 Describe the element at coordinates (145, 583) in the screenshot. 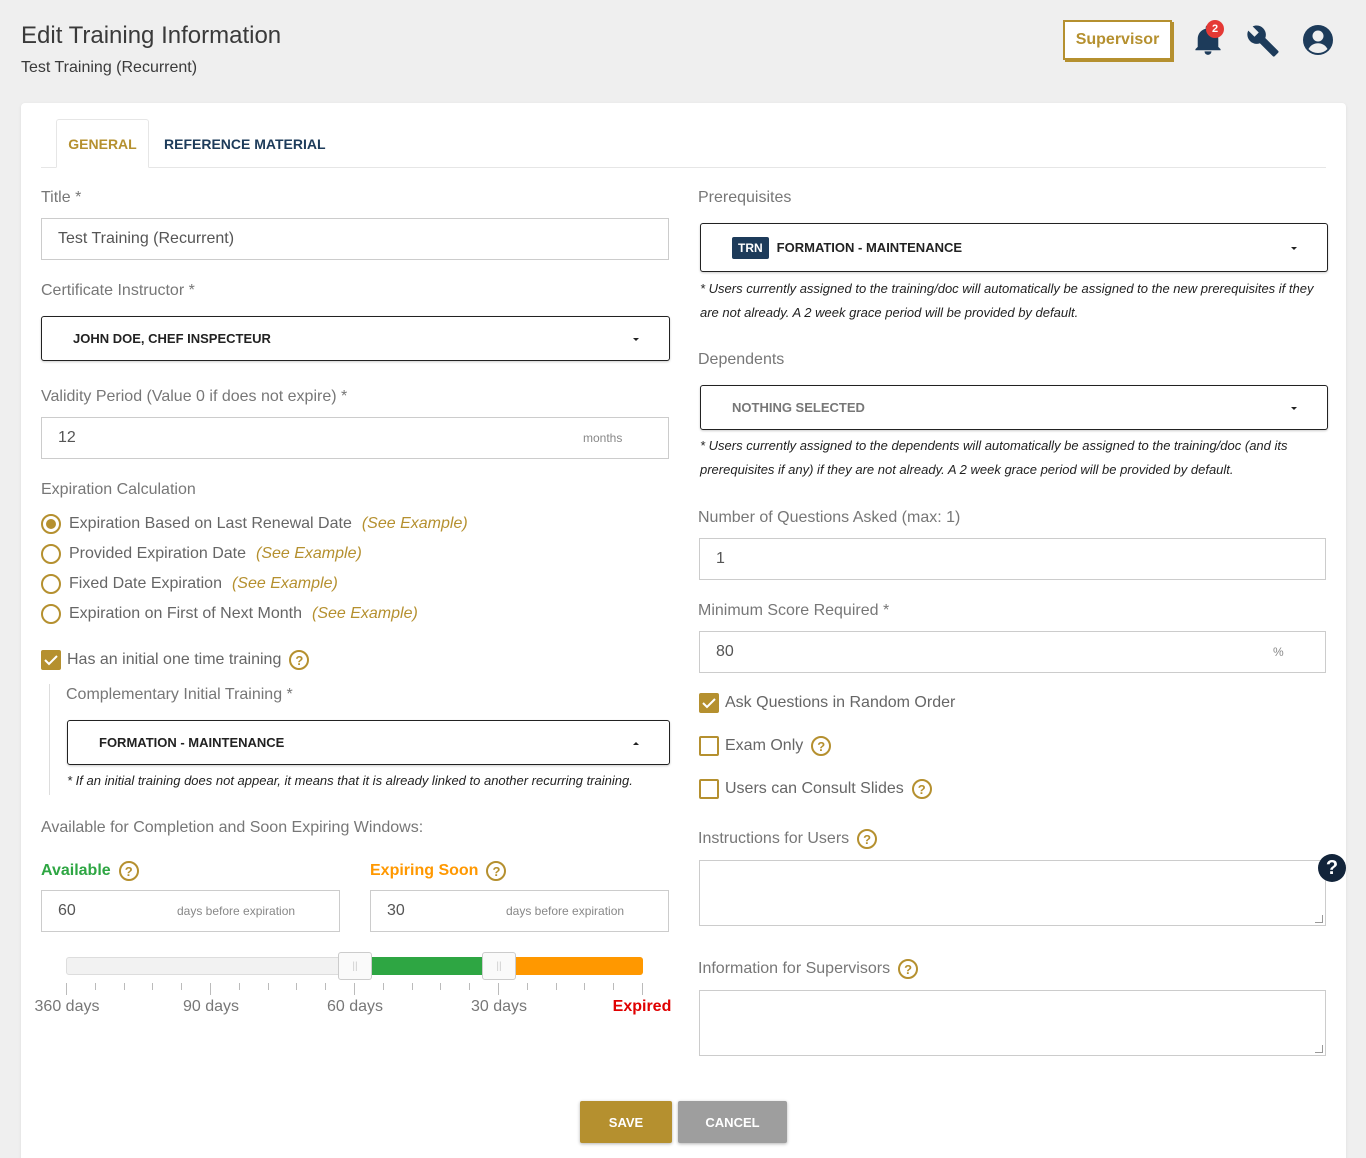

I see `radio-option-label: Fixed Date Expiration` at that location.